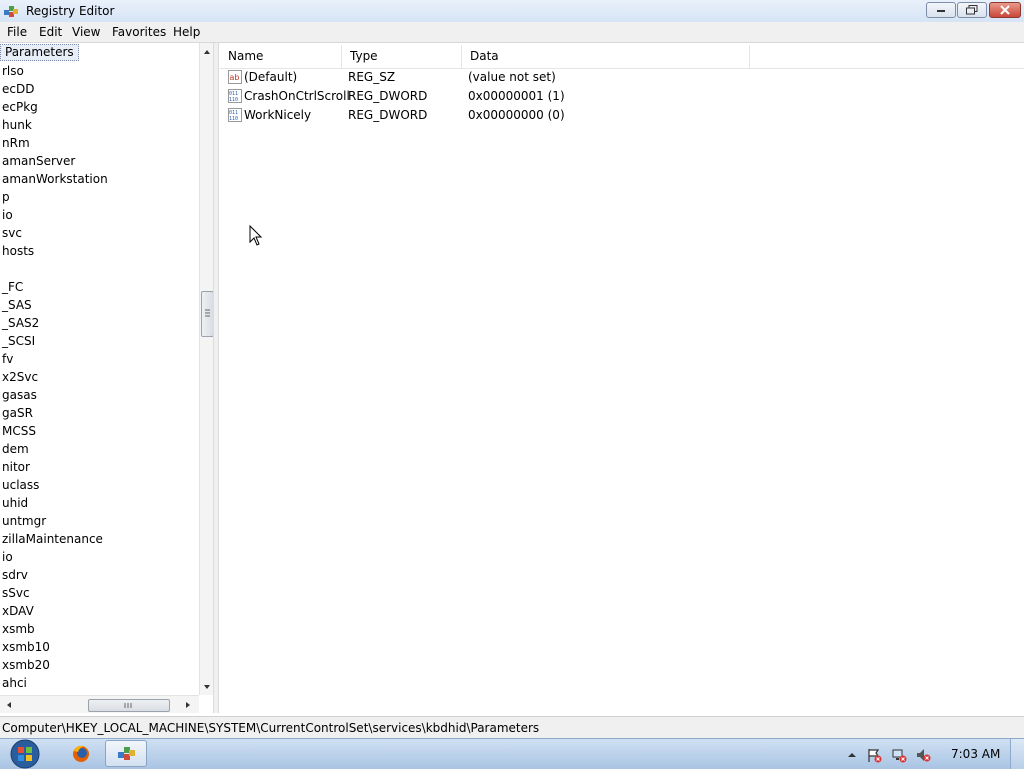 The width and height of the screenshot is (1024, 770). I want to click on tree-item: zillaMaintenance, so click(54, 539).